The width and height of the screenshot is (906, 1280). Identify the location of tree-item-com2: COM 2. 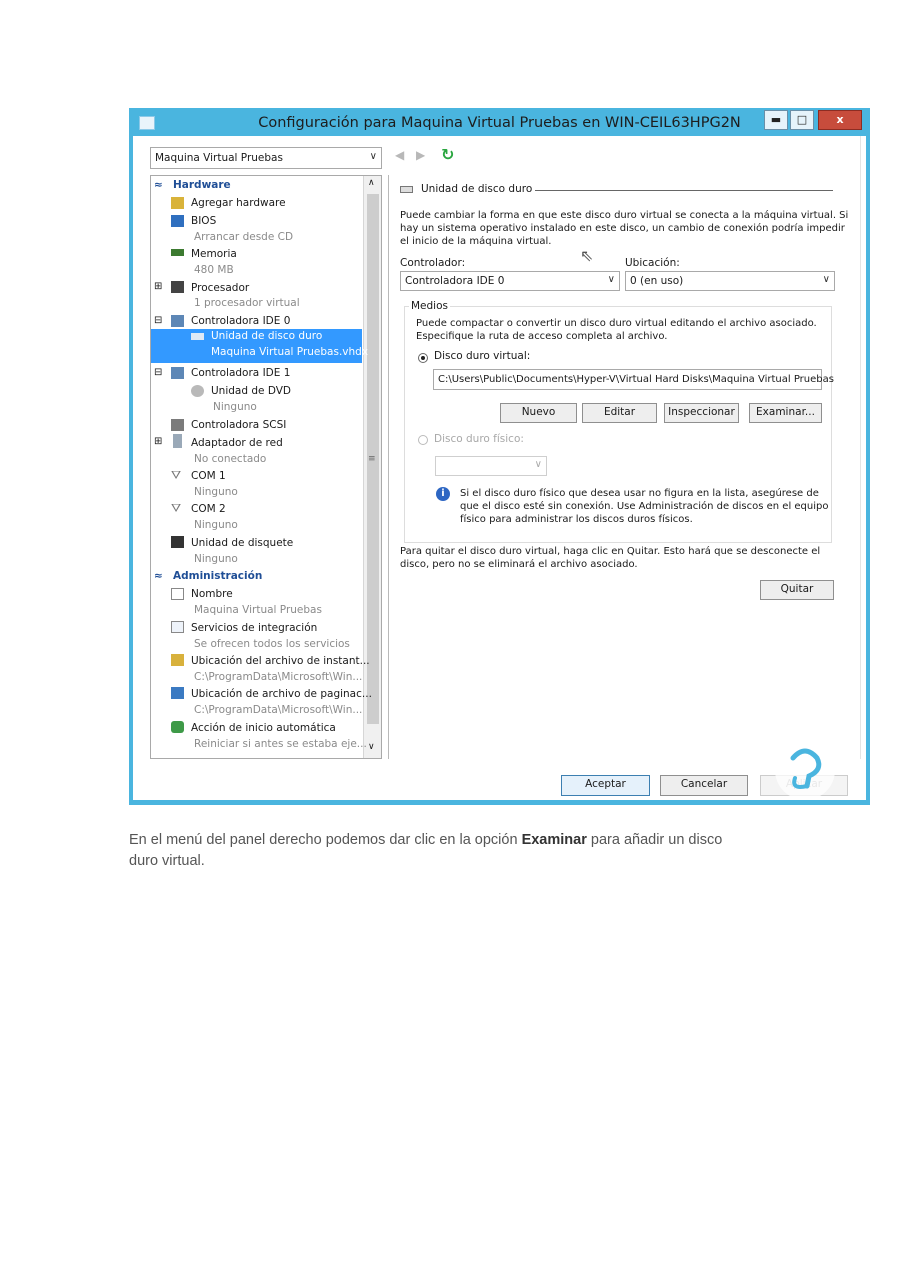
(208, 509).